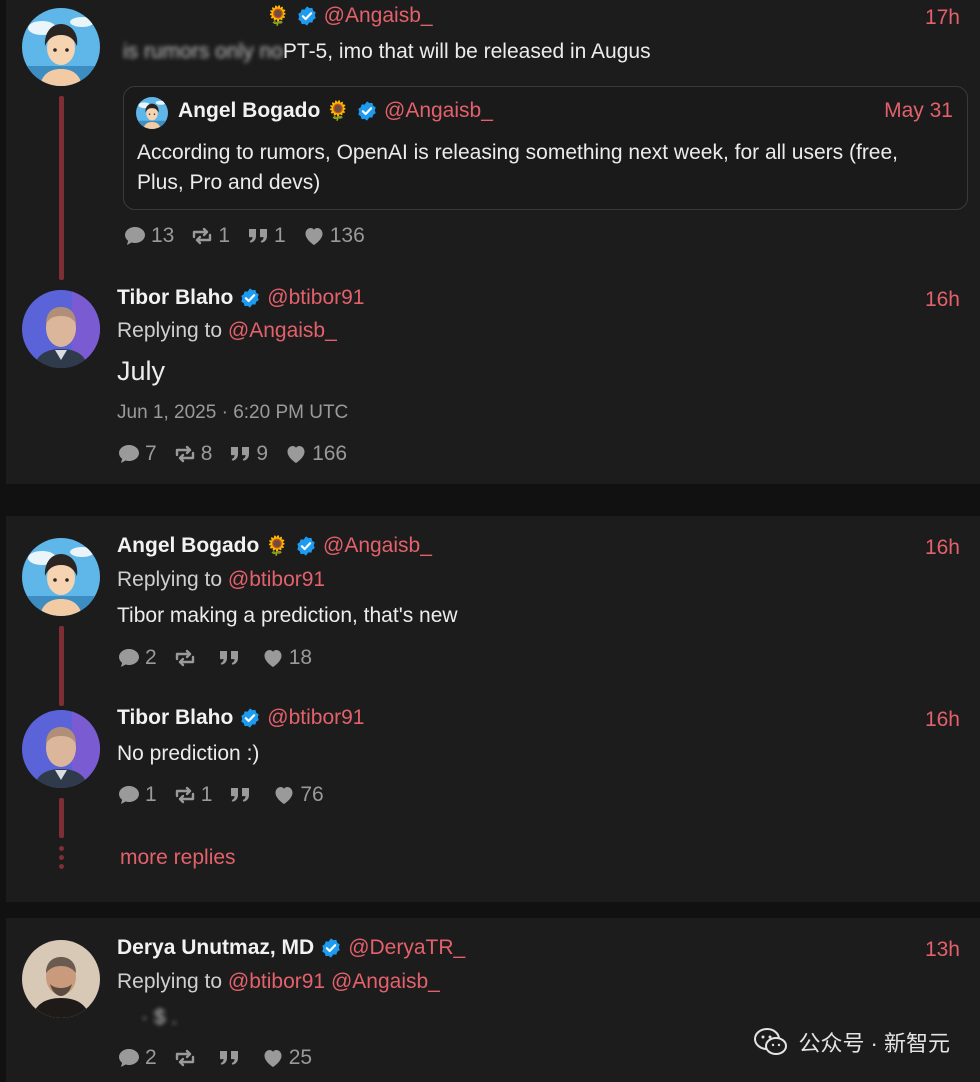  I want to click on quote-button: 9, so click(248, 454).